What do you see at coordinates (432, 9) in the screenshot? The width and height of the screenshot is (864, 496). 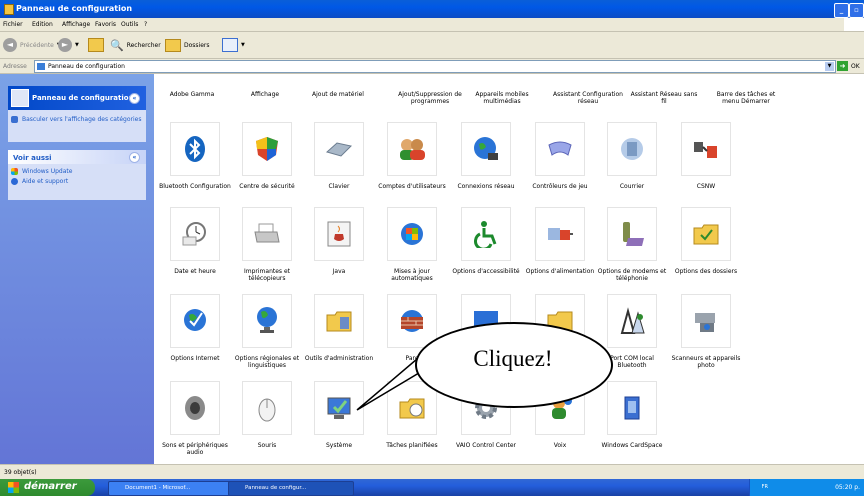 I see `title-bar: Panneau de configuration _ ▫` at bounding box center [432, 9].